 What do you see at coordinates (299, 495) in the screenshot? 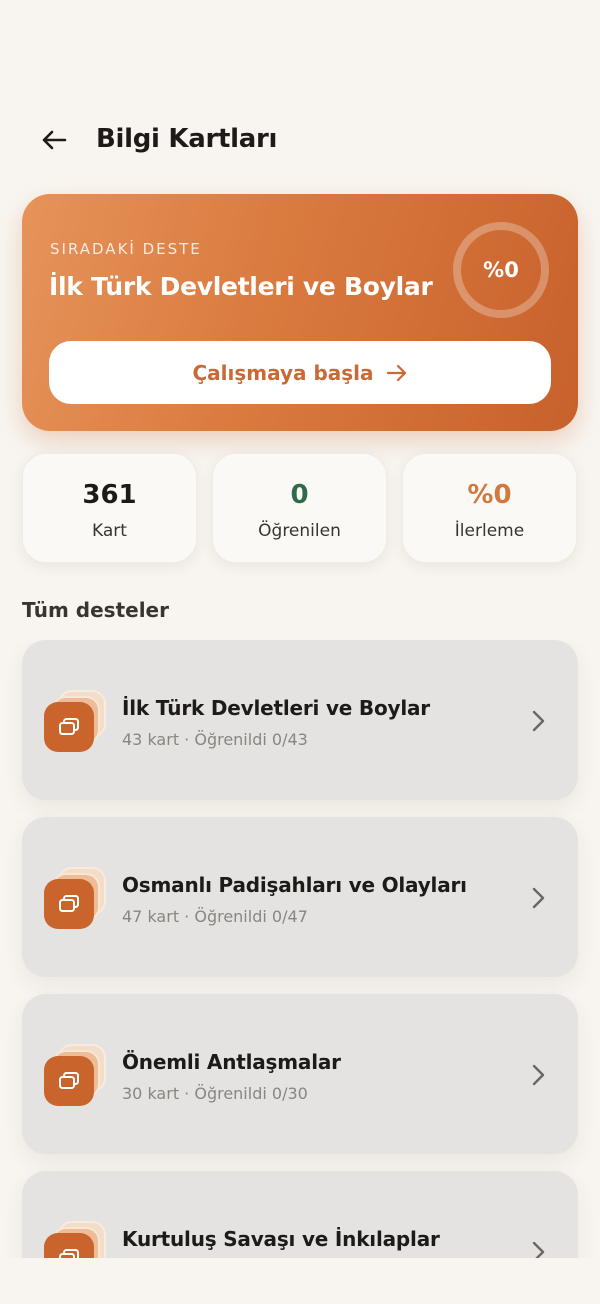
I see `stat-value: 0` at bounding box center [299, 495].